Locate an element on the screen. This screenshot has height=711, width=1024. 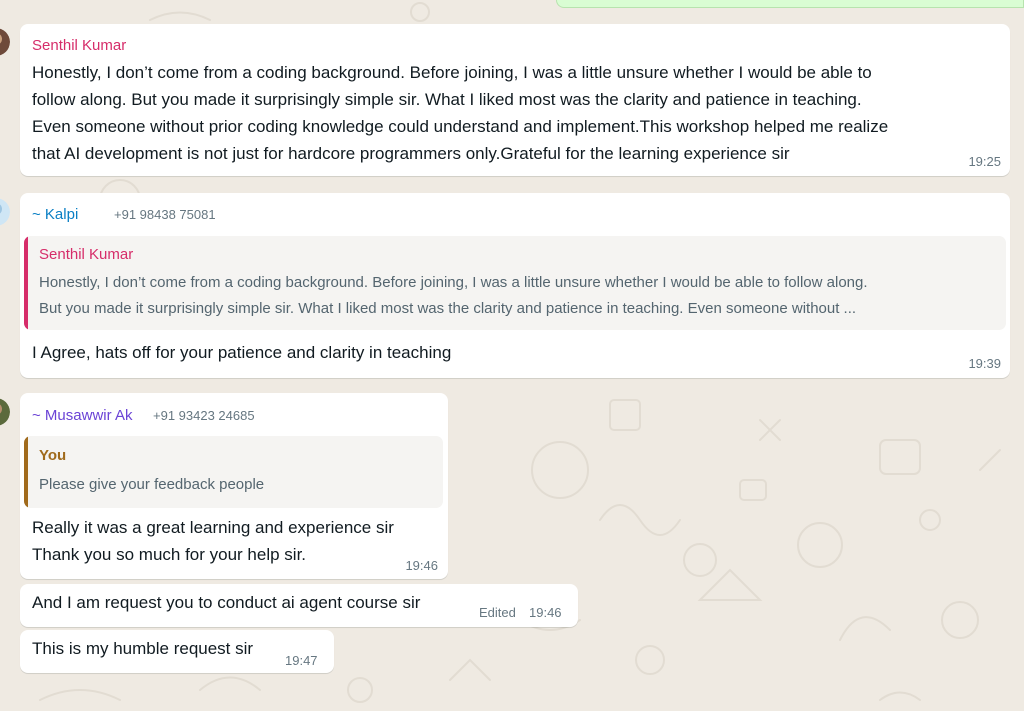
quoted-sender-name: You is located at coordinates (53, 455).